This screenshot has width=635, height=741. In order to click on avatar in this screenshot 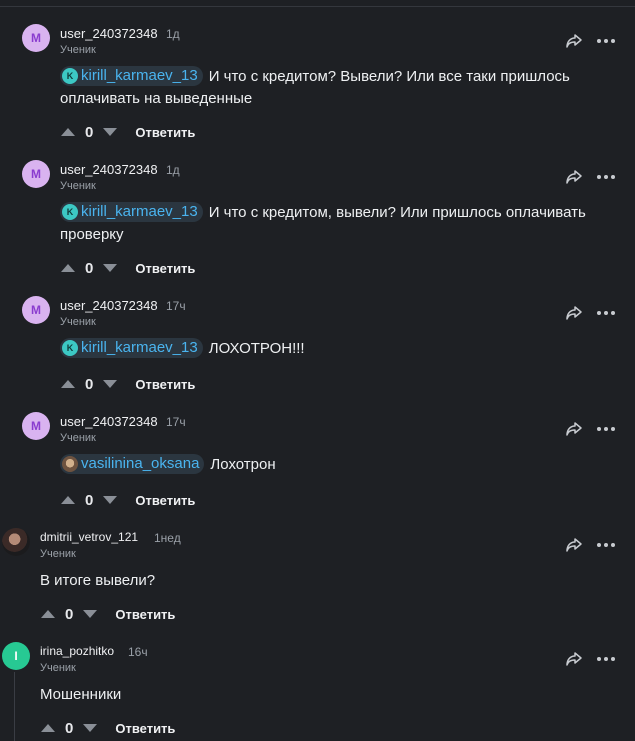, I will do `click(16, 542)`.